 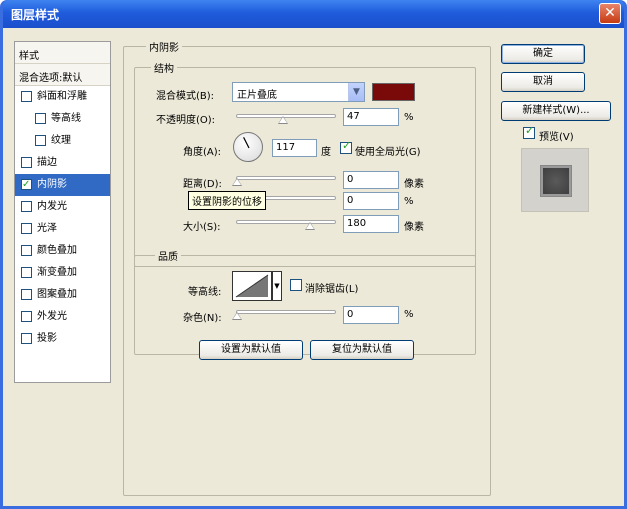 I want to click on style-item-label: 图案叠加, so click(x=57, y=294).